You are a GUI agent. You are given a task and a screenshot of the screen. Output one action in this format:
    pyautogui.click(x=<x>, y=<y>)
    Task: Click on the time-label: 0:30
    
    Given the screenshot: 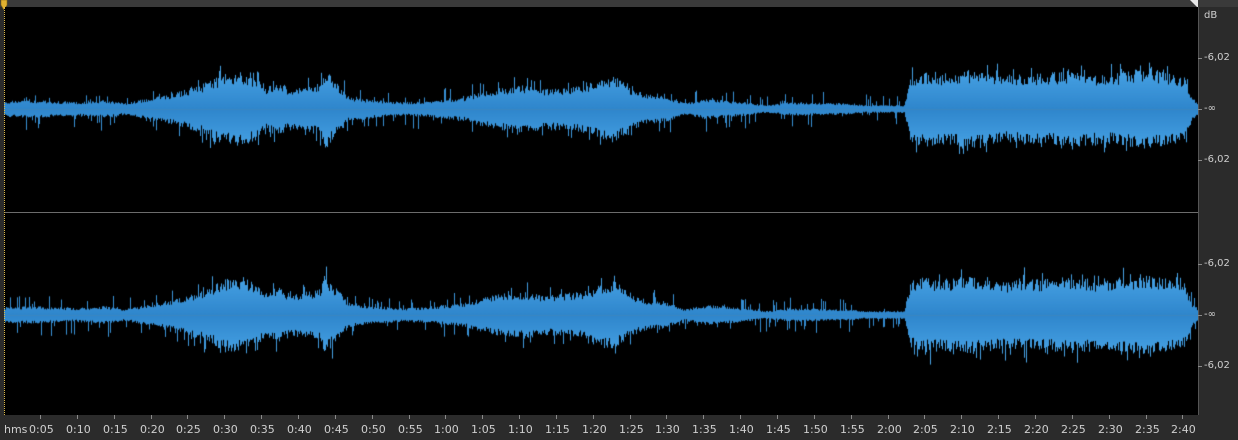 What is the action you would take?
    pyautogui.click(x=225, y=429)
    